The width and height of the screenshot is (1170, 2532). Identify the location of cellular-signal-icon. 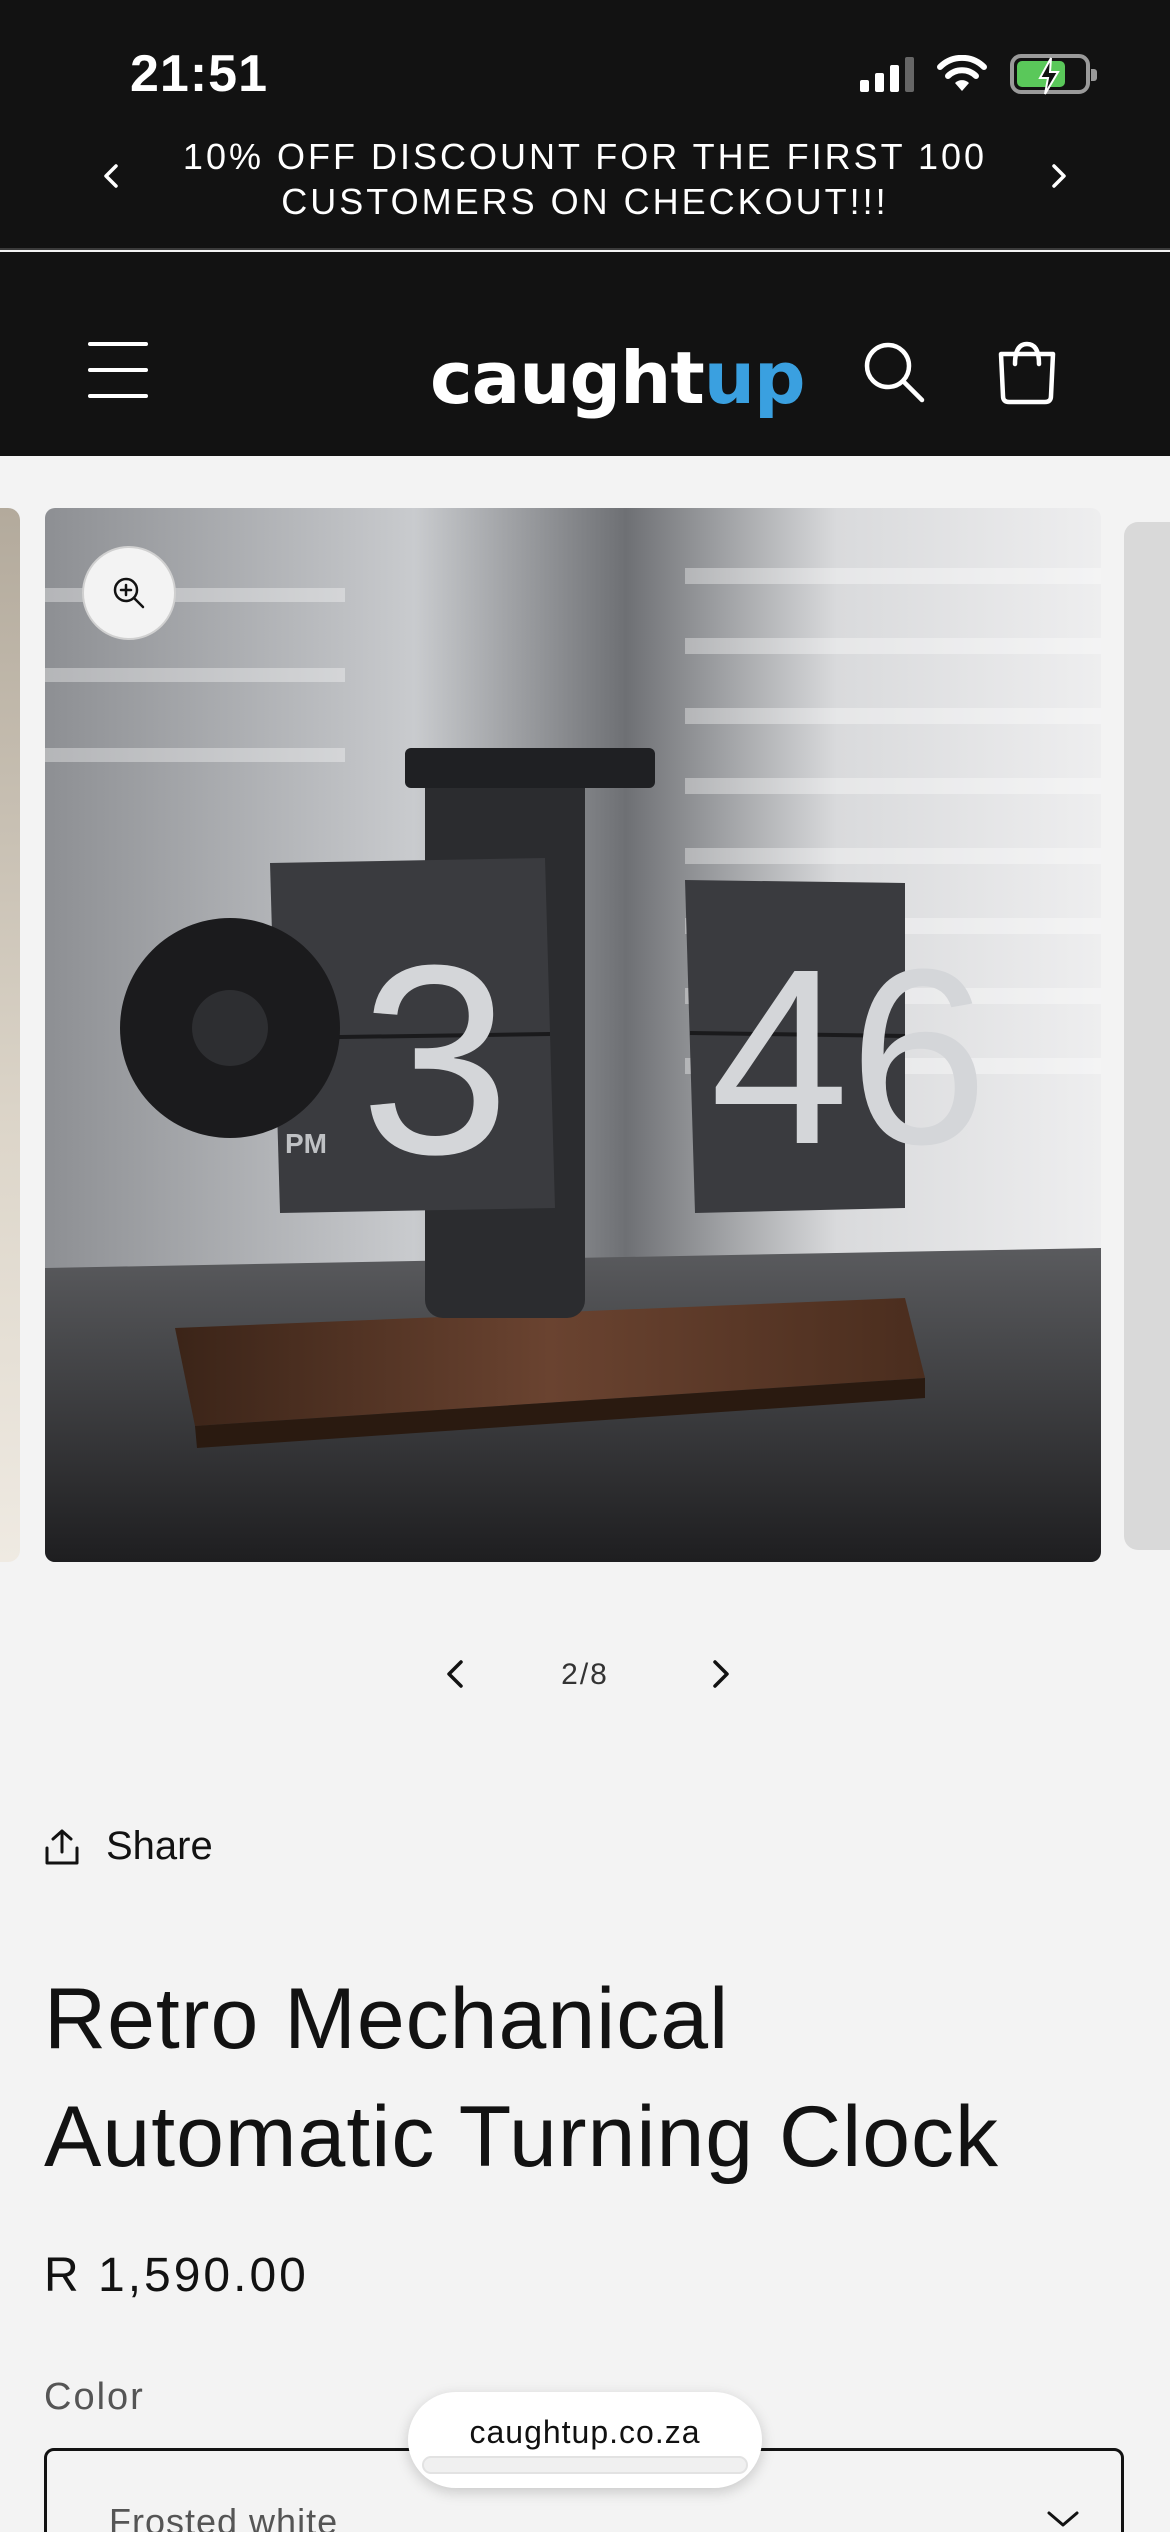
(887, 74).